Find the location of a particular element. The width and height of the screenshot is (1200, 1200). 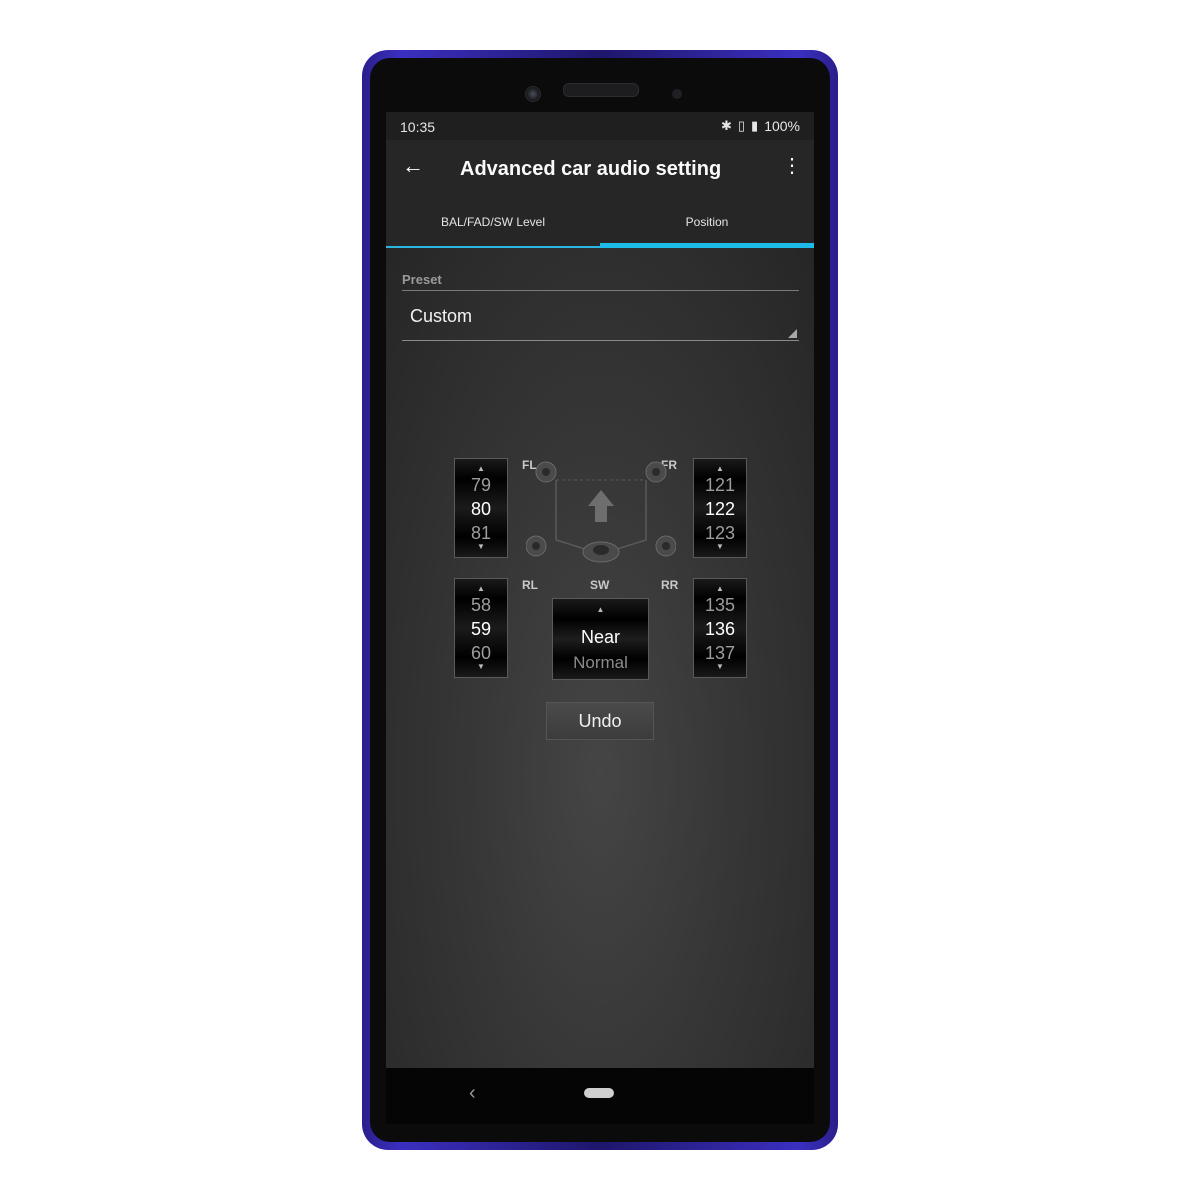

vibrate-icon: ▯ is located at coordinates (741, 125).